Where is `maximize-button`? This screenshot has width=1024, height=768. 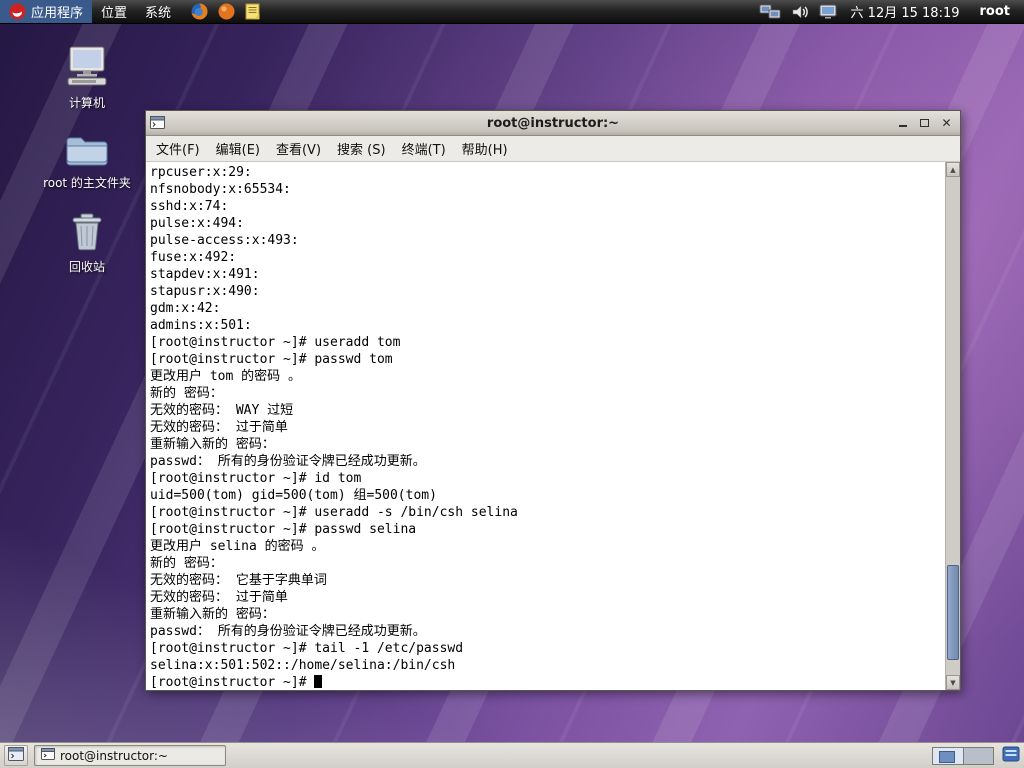
maximize-button is located at coordinates (924, 123).